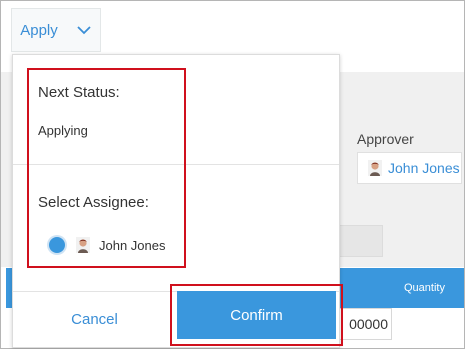 The image size is (465, 349). What do you see at coordinates (360, 241) in the screenshot?
I see `input-box` at bounding box center [360, 241].